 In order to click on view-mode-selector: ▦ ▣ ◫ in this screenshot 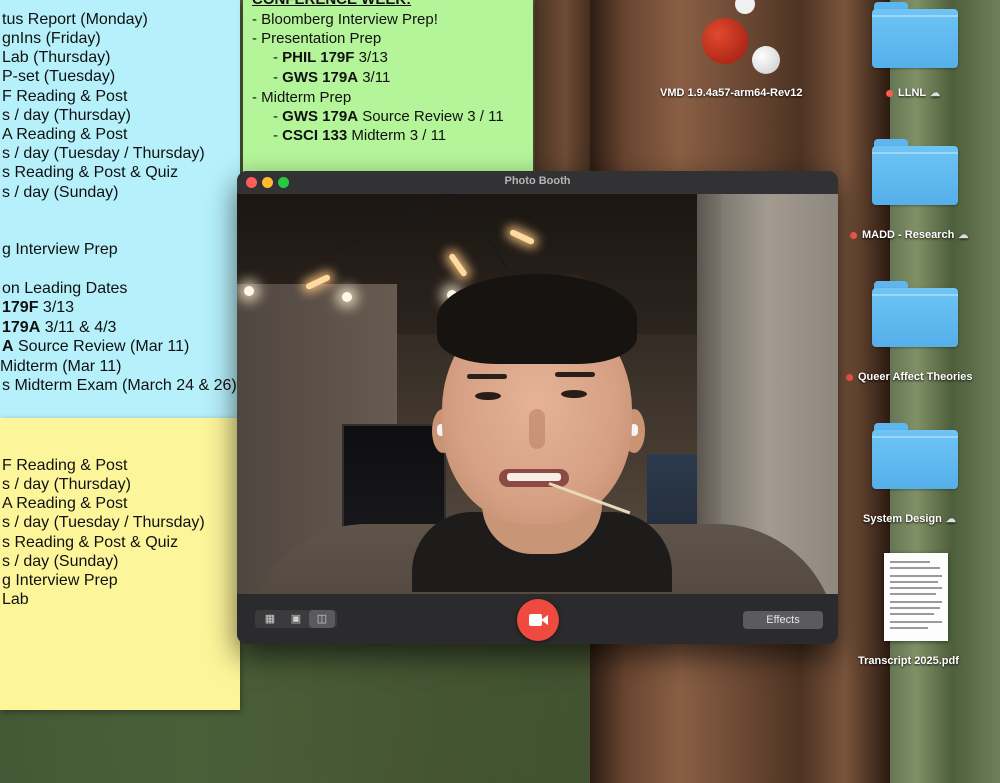, I will do `click(296, 619)`.